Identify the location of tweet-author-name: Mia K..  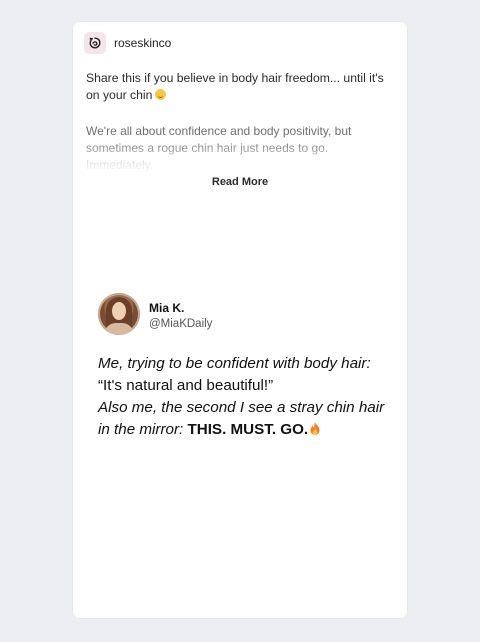
(167, 308).